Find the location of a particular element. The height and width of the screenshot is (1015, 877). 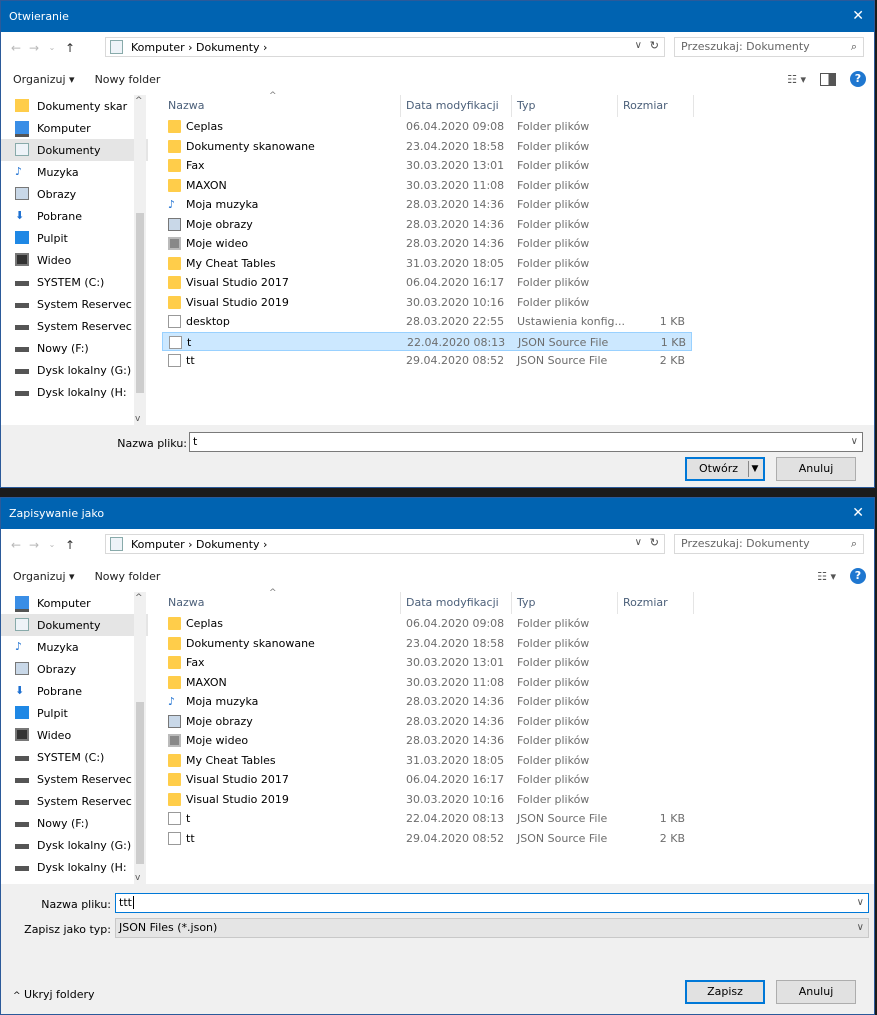

preview-pane-icon is located at coordinates (828, 79).